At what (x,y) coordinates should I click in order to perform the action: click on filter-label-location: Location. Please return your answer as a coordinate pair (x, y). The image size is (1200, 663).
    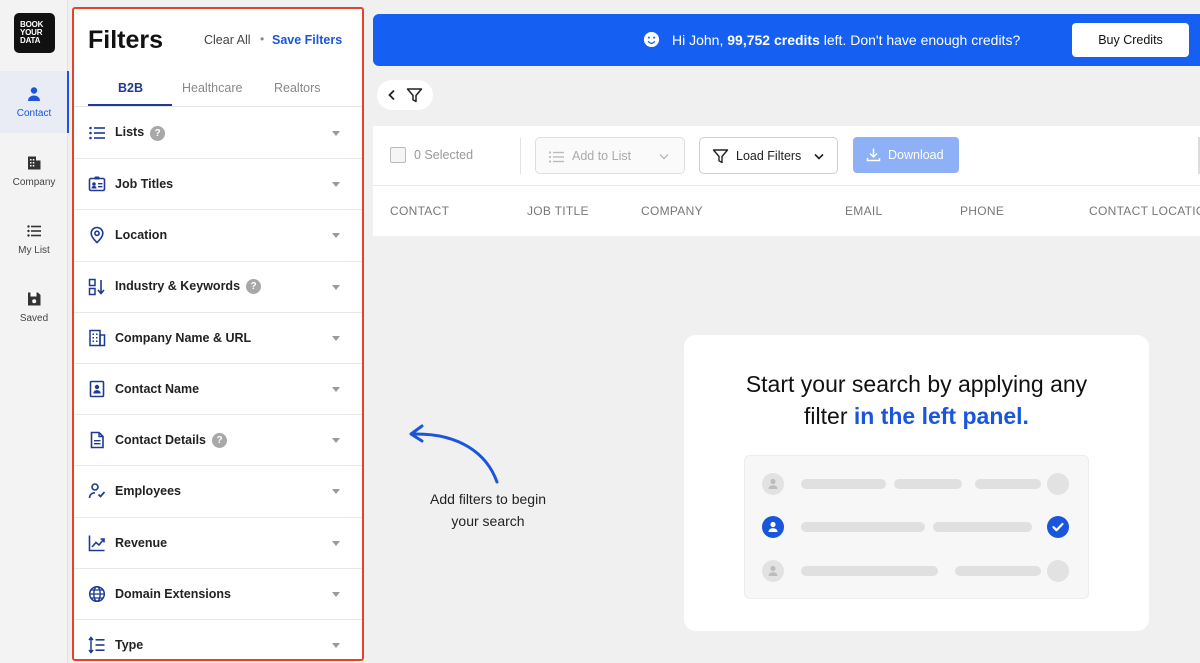
    Looking at the image, I should click on (141, 235).